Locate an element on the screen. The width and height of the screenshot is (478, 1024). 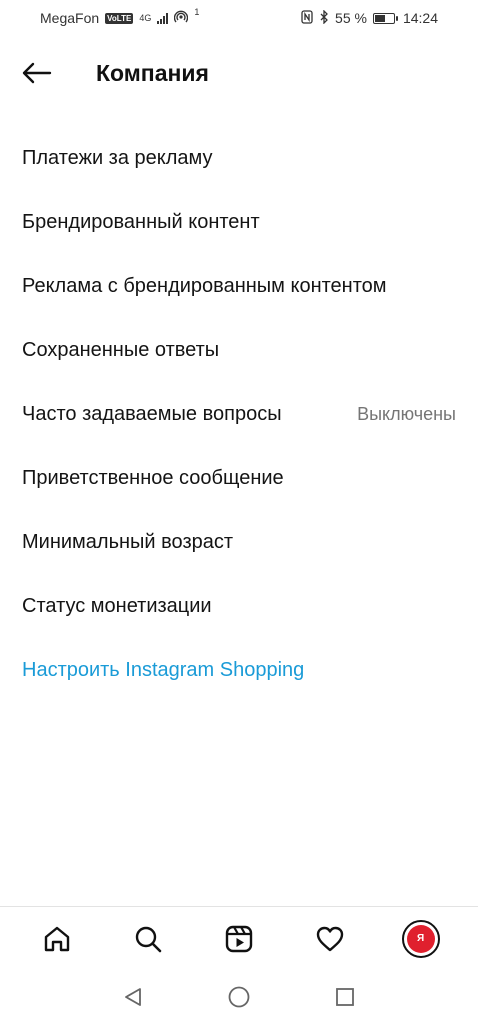
reels-icon is located at coordinates (239, 938).